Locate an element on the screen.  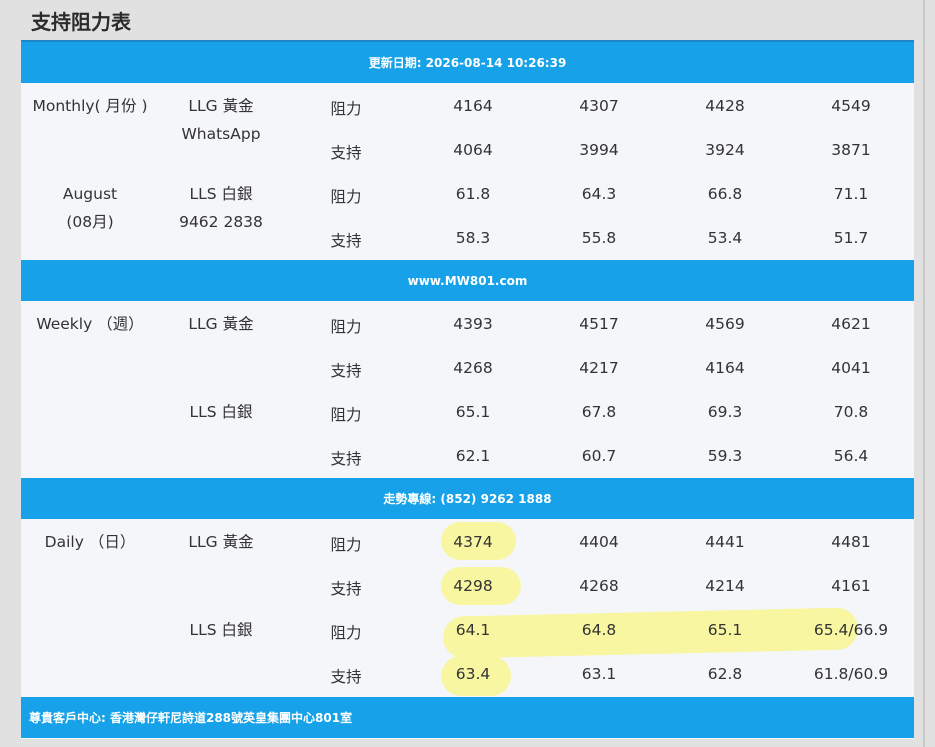
whatsapp-label: WhatsApp is located at coordinates (221, 134).